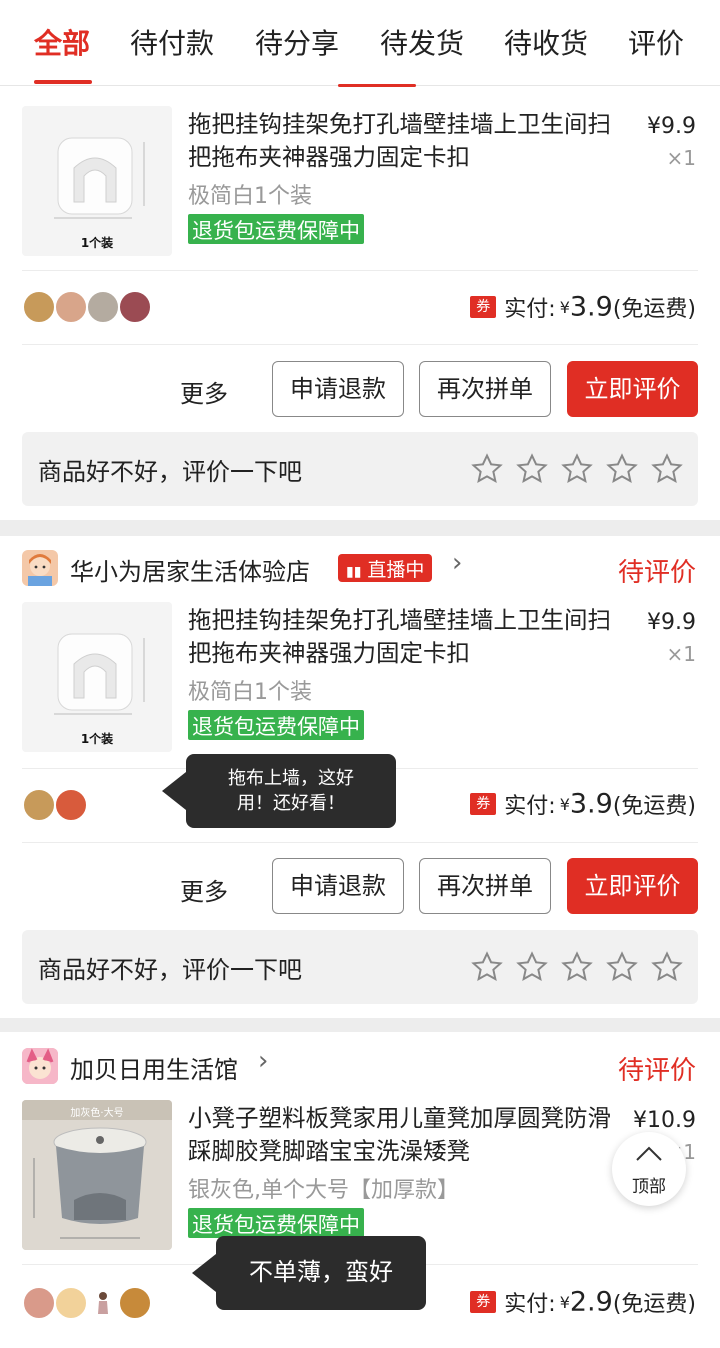  I want to click on review-comment-bubble: 不单薄，蛮好, so click(309, 1273).